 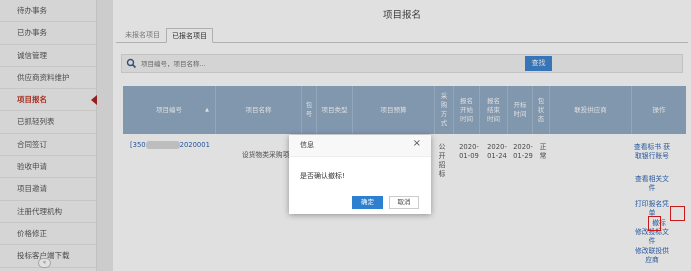 What do you see at coordinates (360, 146) in the screenshot?
I see `dialog-header: 信息 ×` at bounding box center [360, 146].